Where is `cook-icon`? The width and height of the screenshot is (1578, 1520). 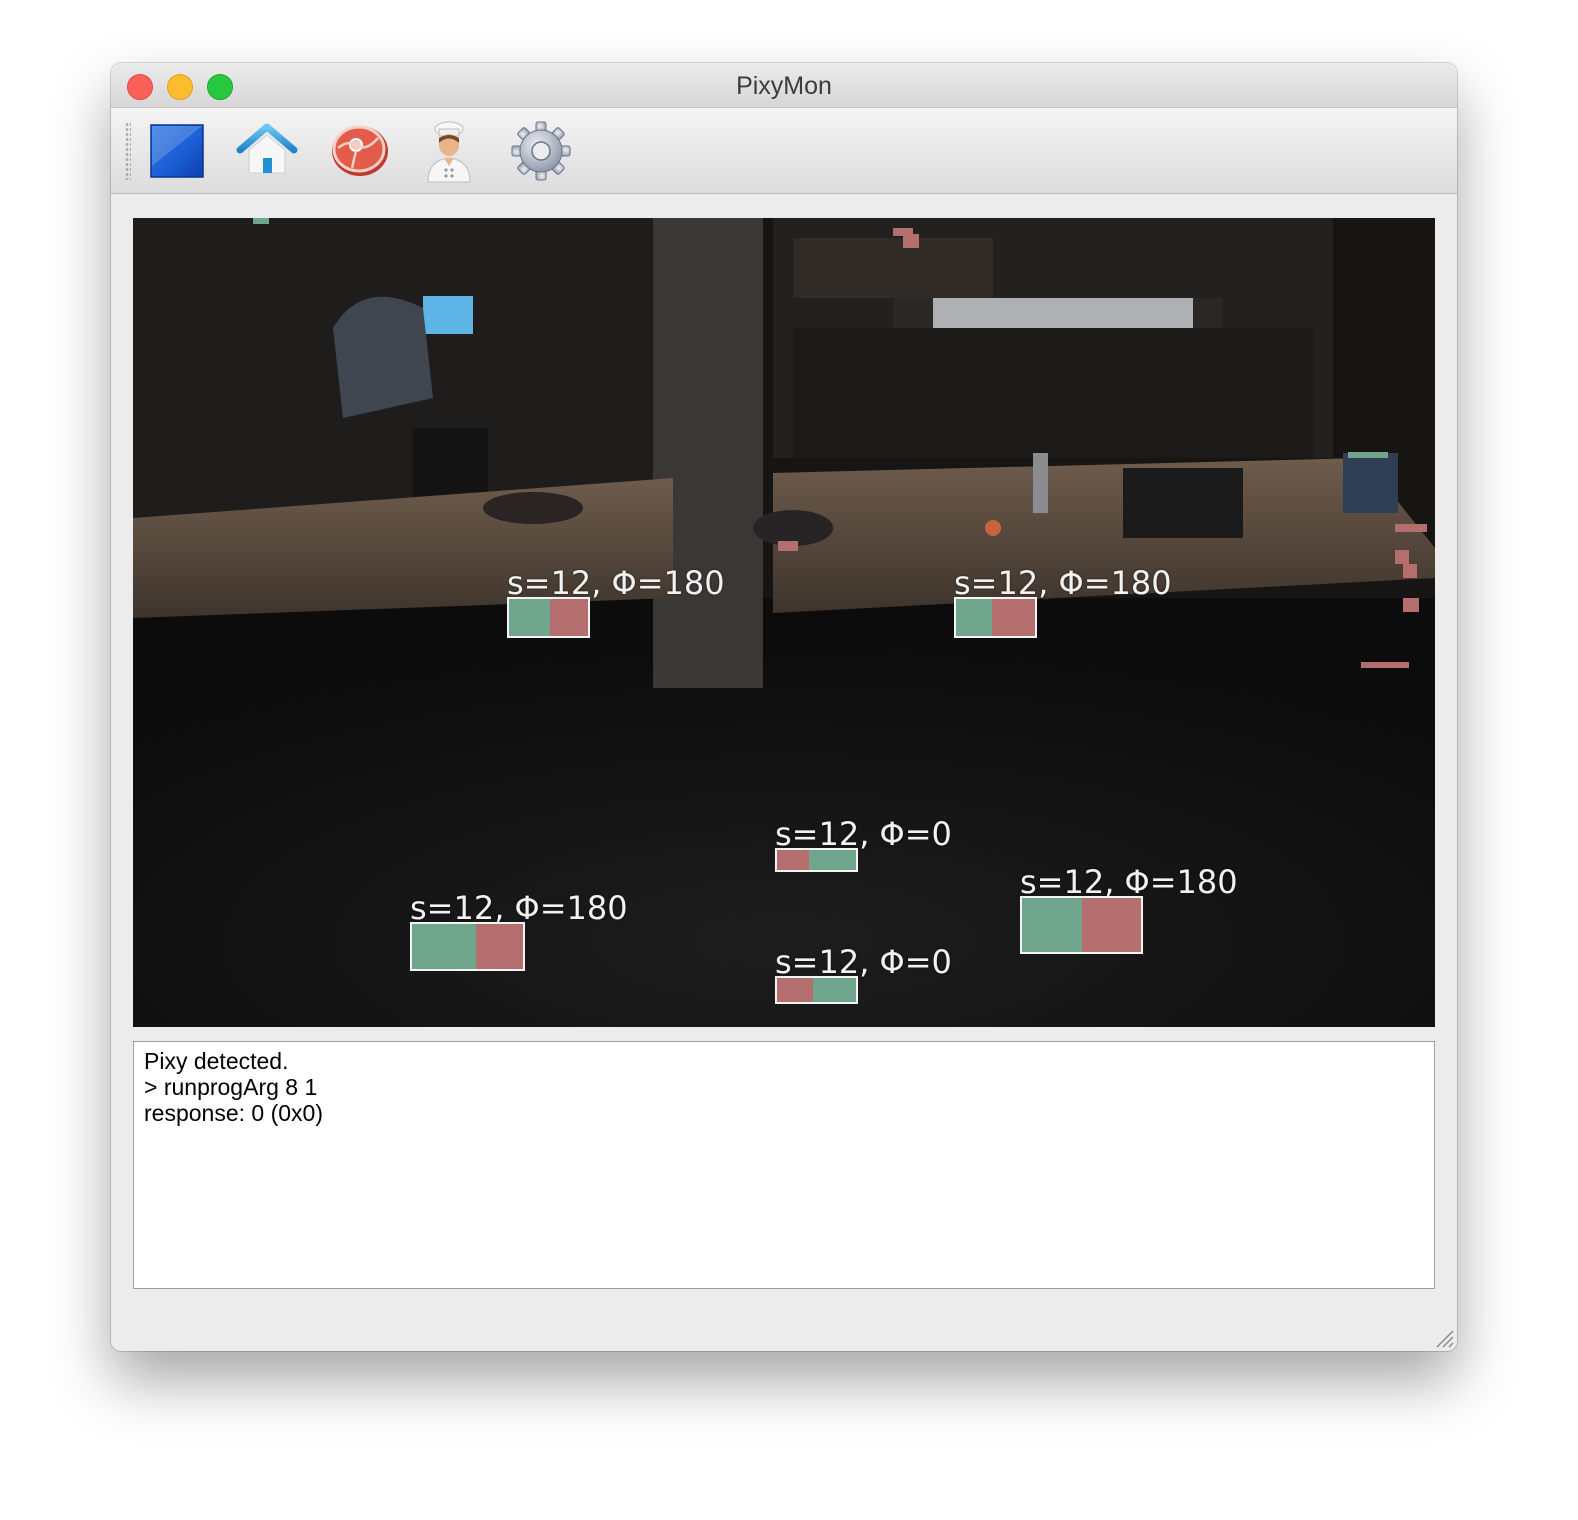 cook-icon is located at coordinates (449, 152).